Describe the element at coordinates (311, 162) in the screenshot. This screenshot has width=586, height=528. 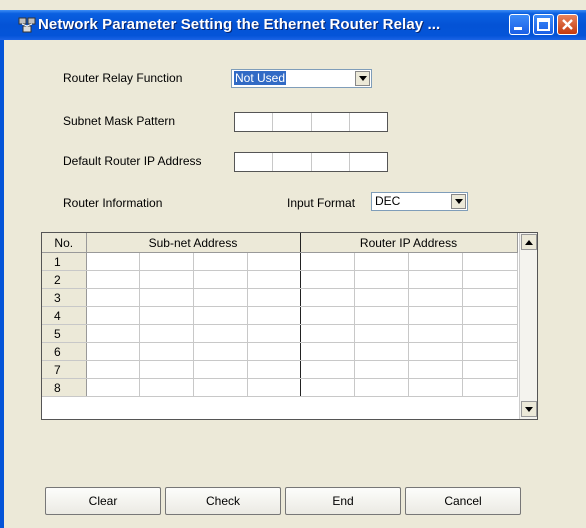
I see `default-router-ip-field` at that location.